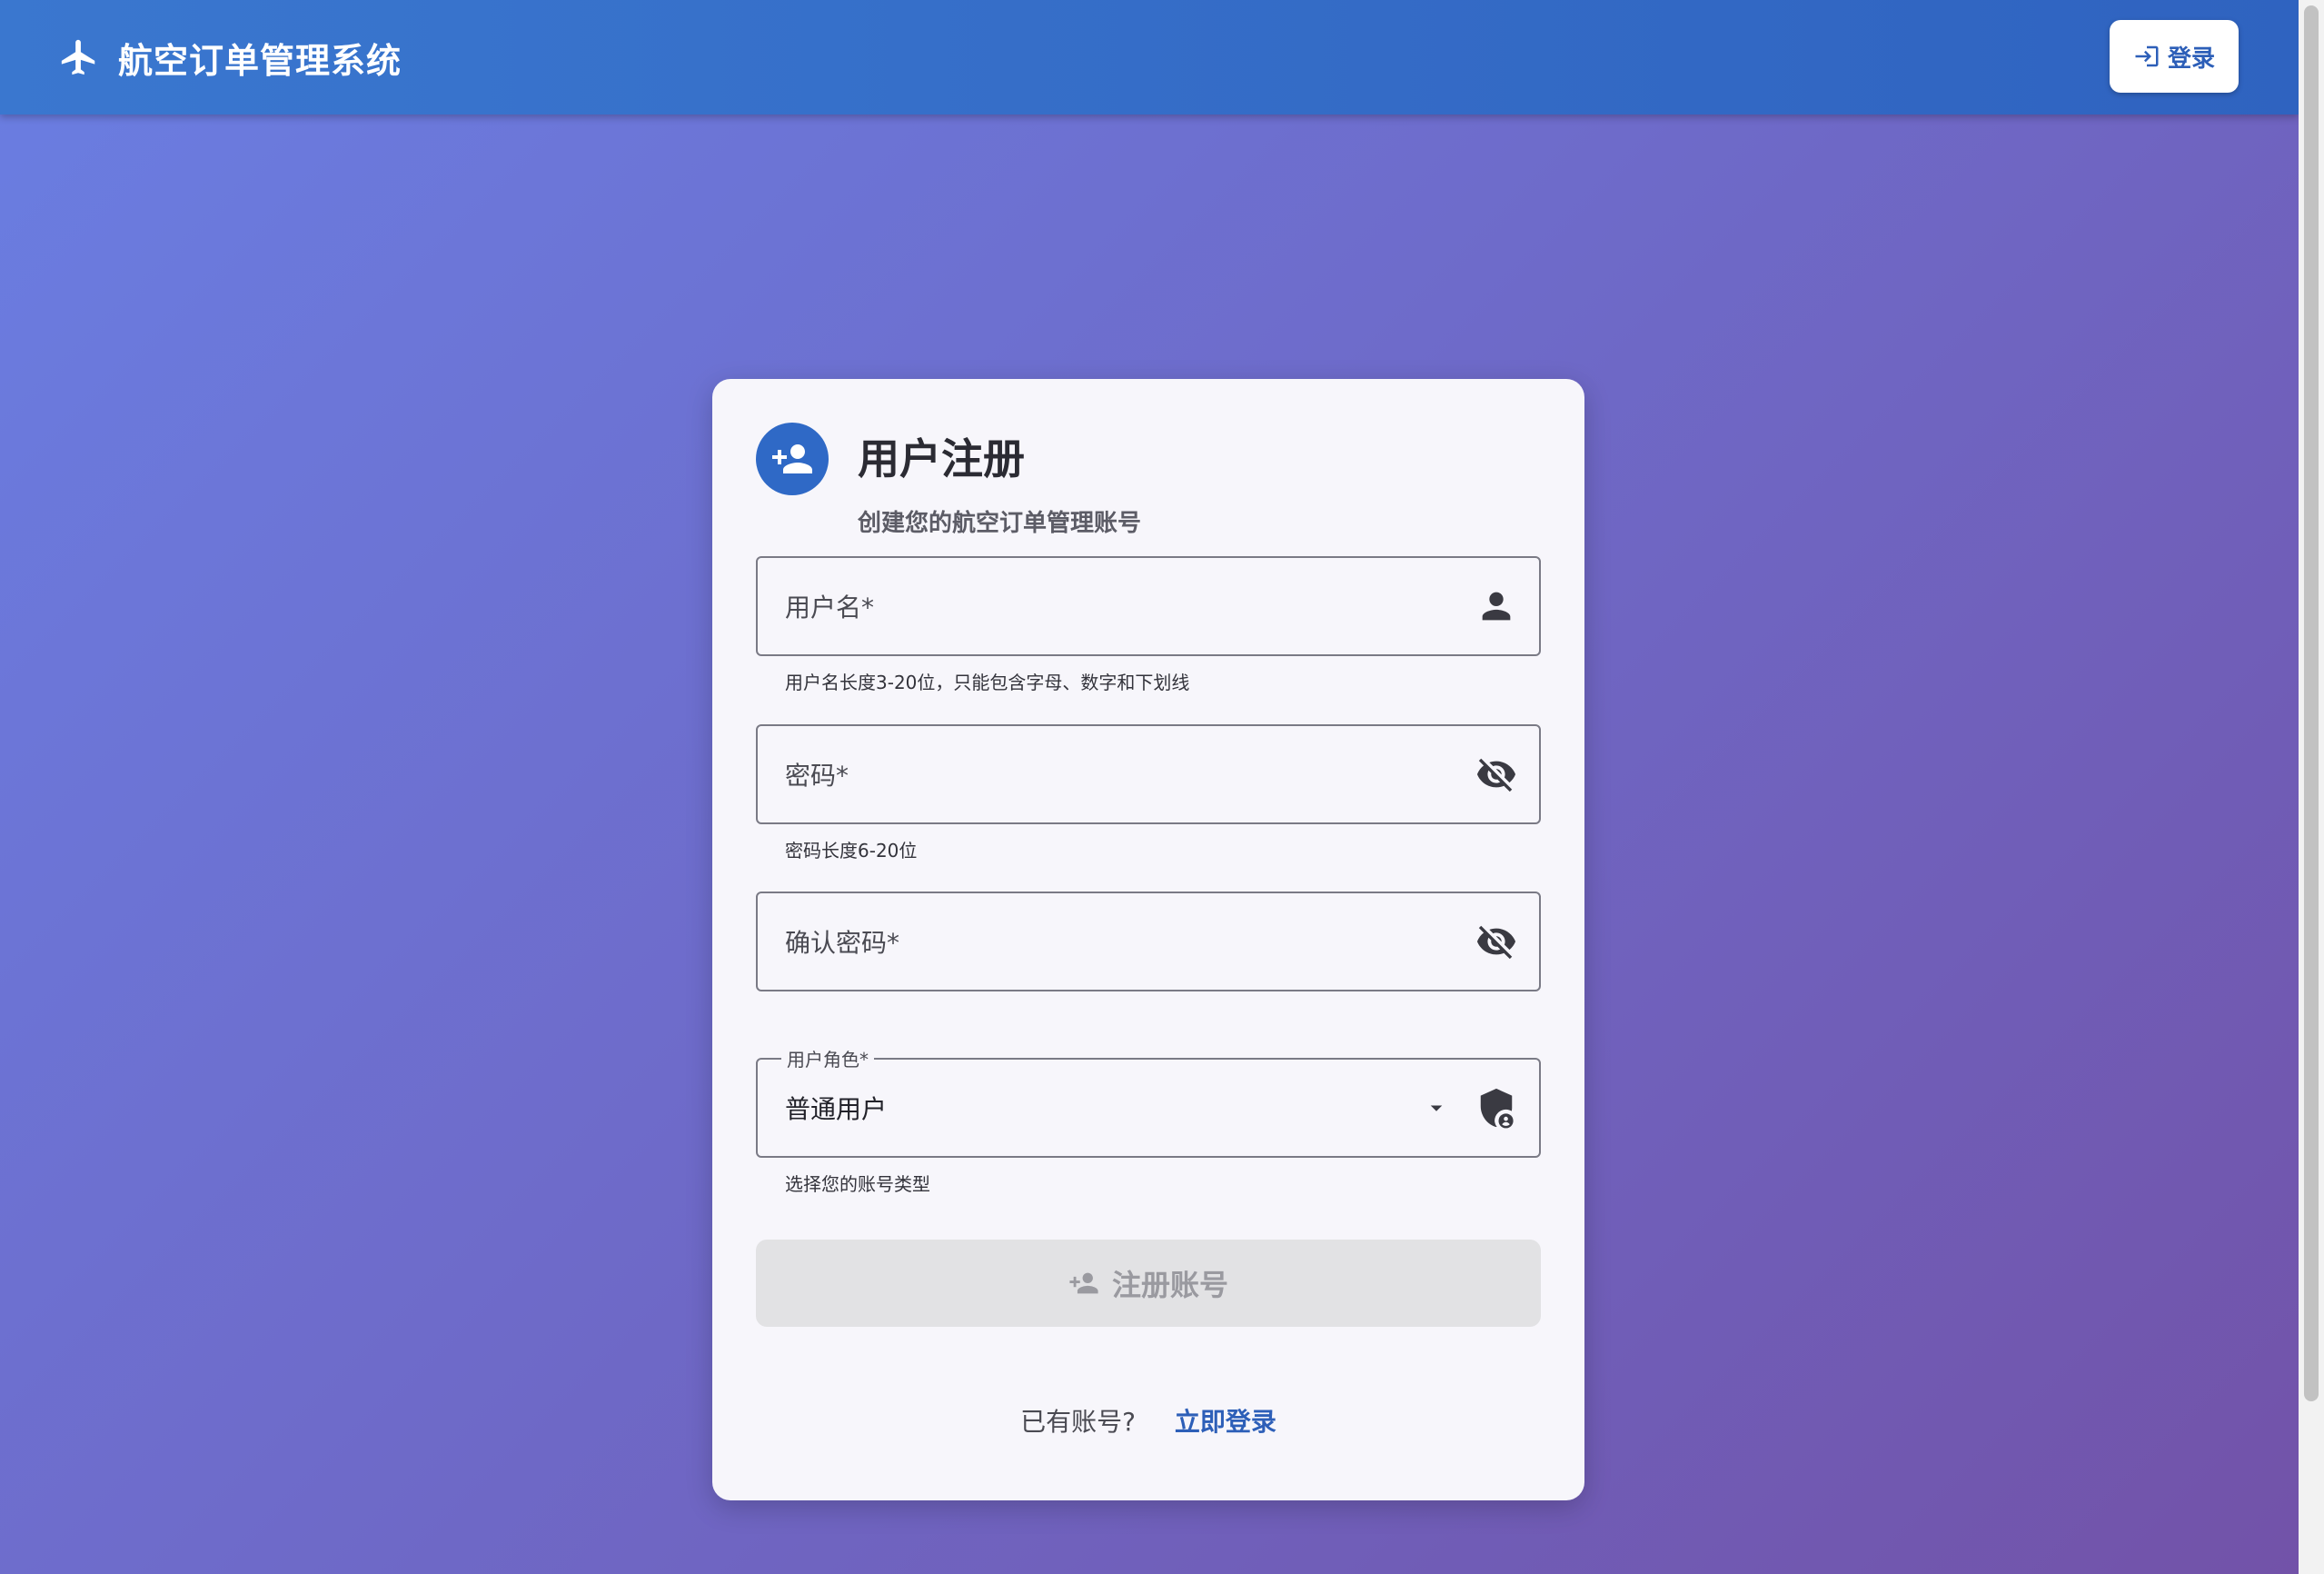 The image size is (2324, 1574). I want to click on avatar, so click(793, 459).